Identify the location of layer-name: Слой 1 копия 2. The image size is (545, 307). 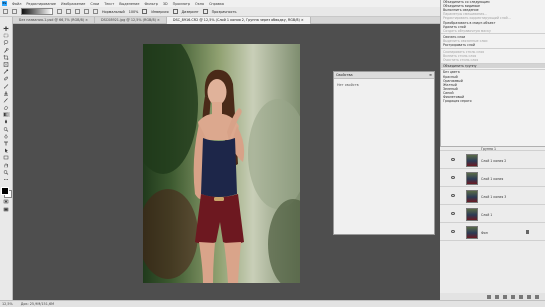
(494, 161).